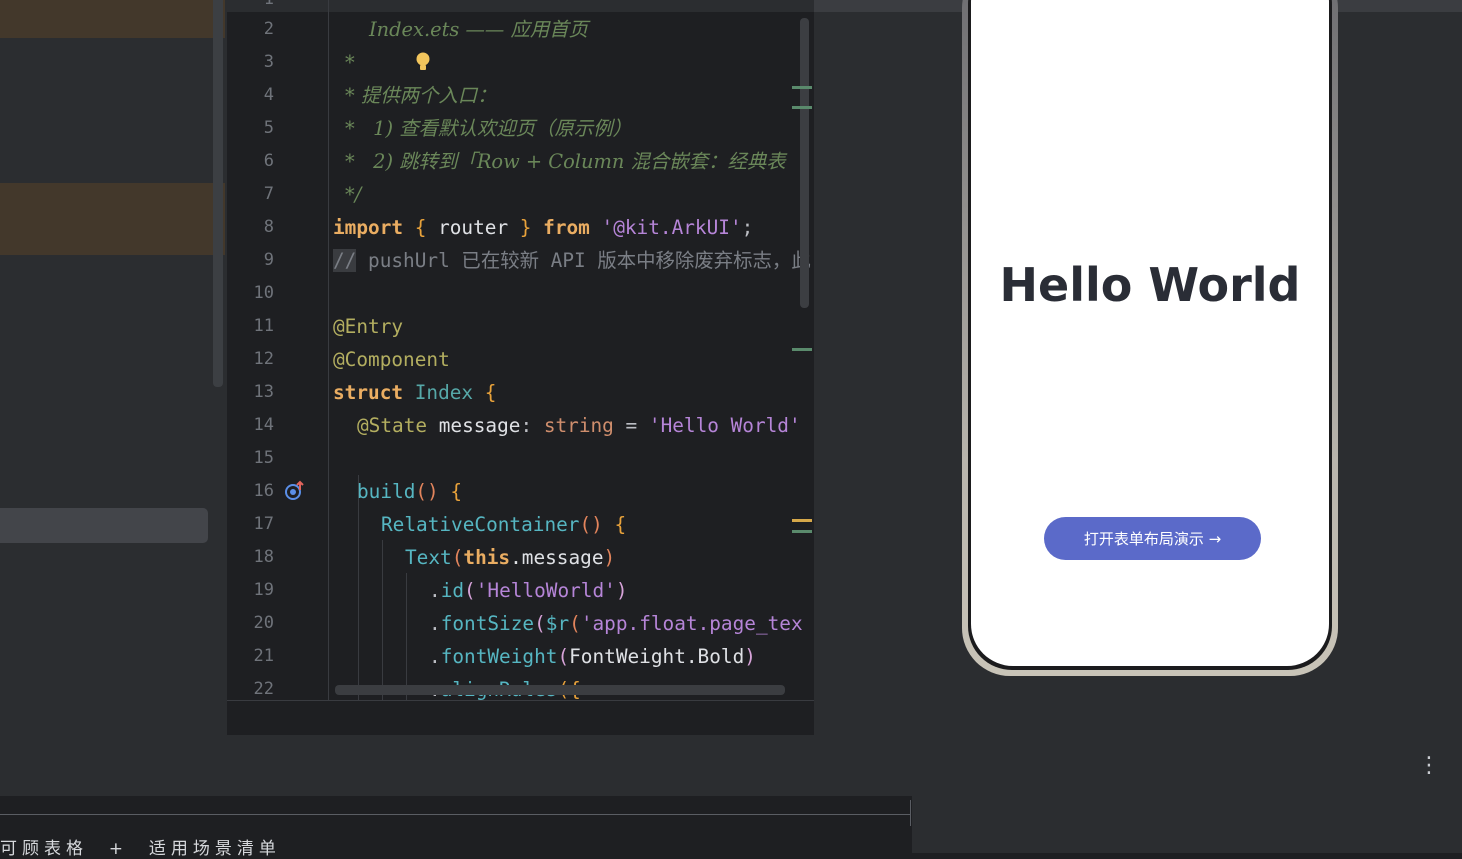  I want to click on project-panel, so click(113, 367).